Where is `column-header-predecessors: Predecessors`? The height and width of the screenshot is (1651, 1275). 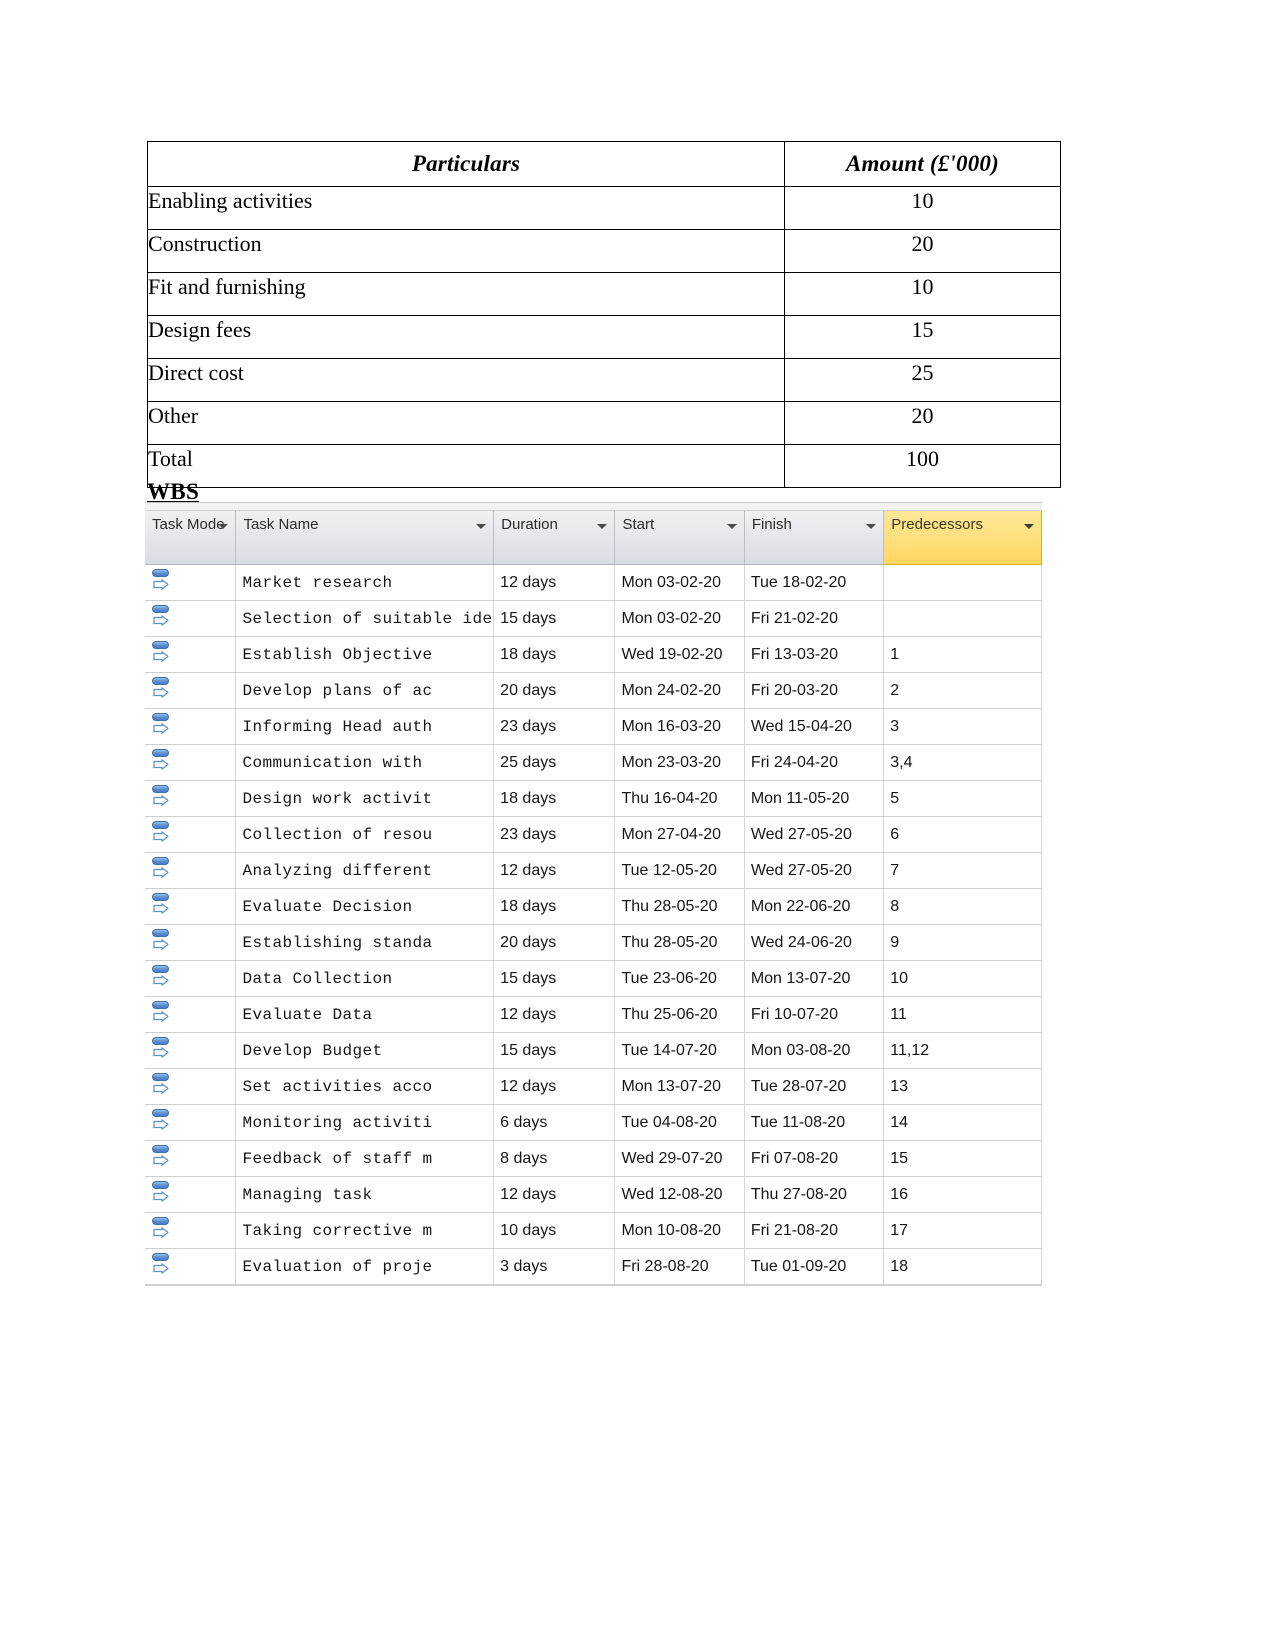
column-header-predecessors: Predecessors is located at coordinates (962, 538).